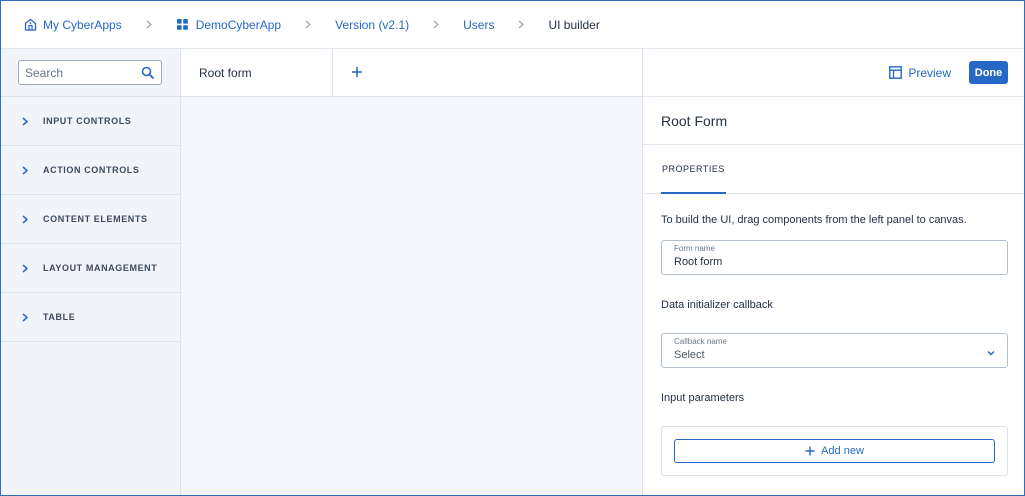  I want to click on form-name-field: Form name Root form, so click(834, 257).